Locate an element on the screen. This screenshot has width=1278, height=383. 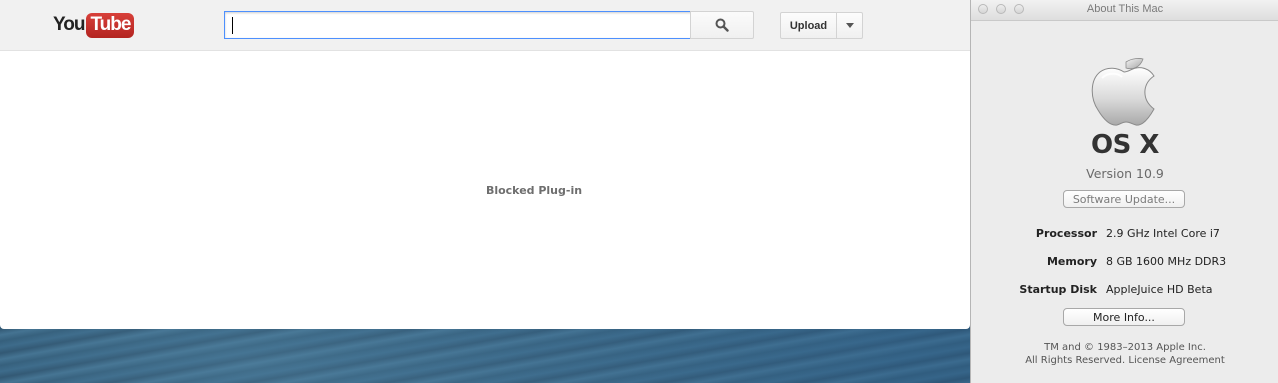
search-button is located at coordinates (722, 25).